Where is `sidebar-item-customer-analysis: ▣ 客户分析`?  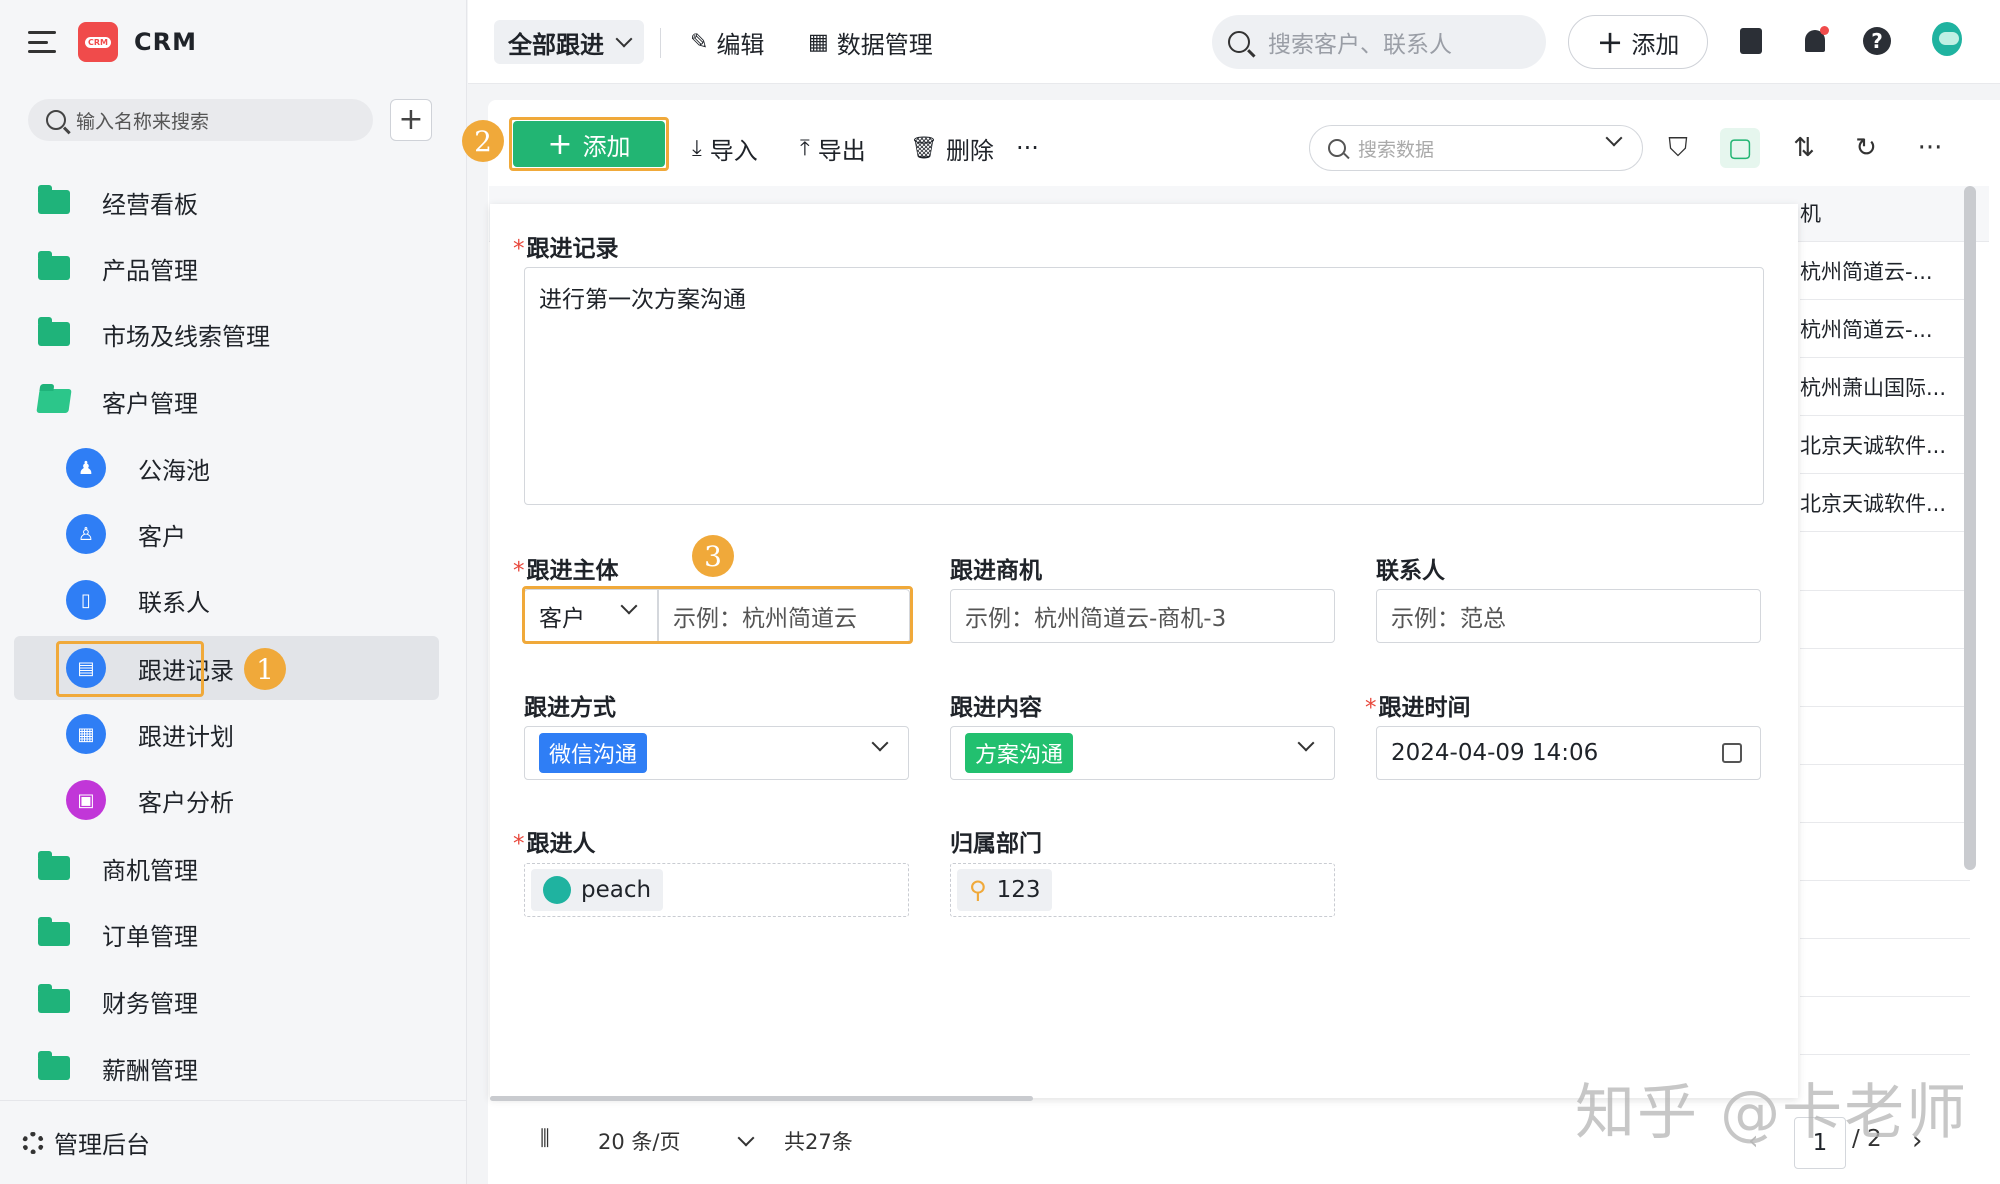 sidebar-item-customer-analysis: ▣ 客户分析 is located at coordinates (226, 800).